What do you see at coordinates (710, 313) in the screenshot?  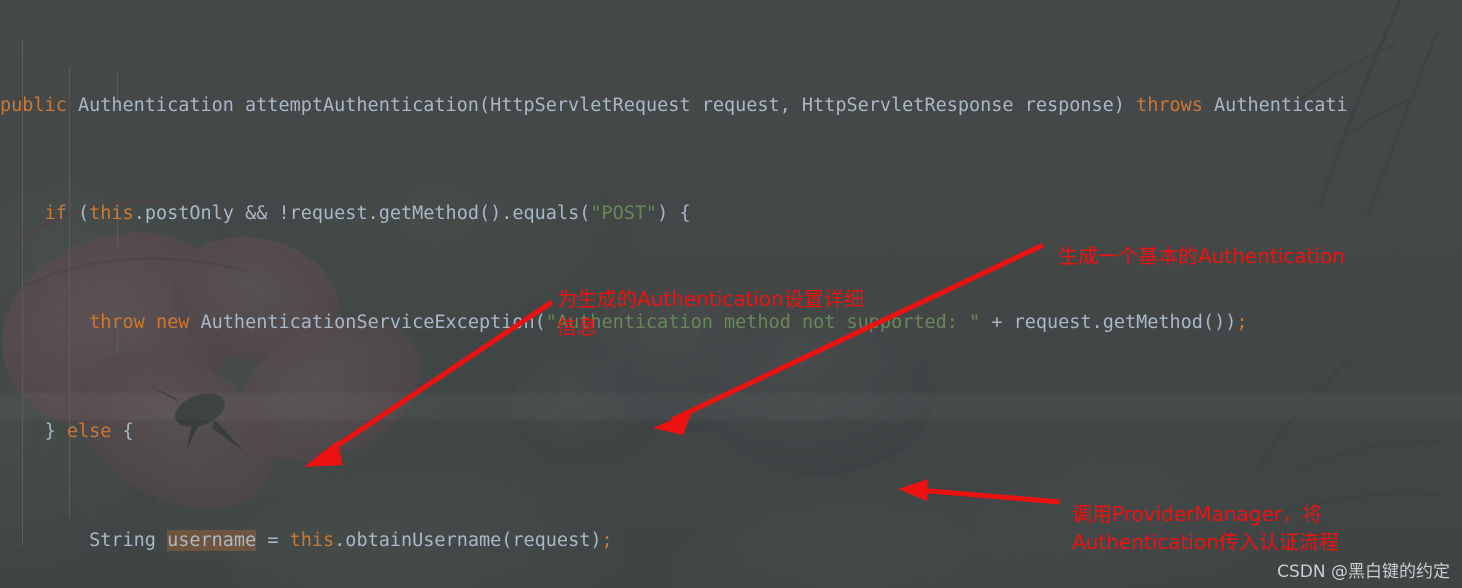 I see `annotation-text-set-details: 为生成的Authentication设置详细 信息` at bounding box center [710, 313].